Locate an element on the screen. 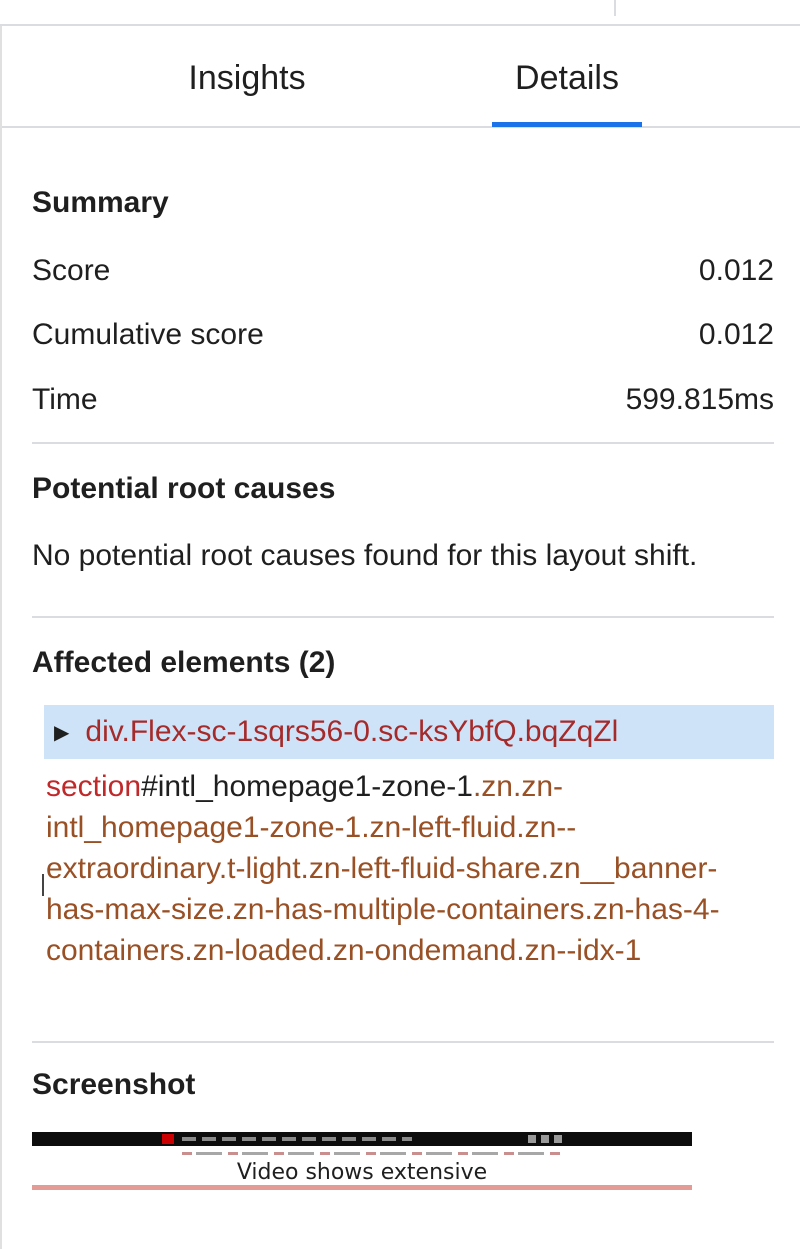  tab-details: Details is located at coordinates (567, 78).